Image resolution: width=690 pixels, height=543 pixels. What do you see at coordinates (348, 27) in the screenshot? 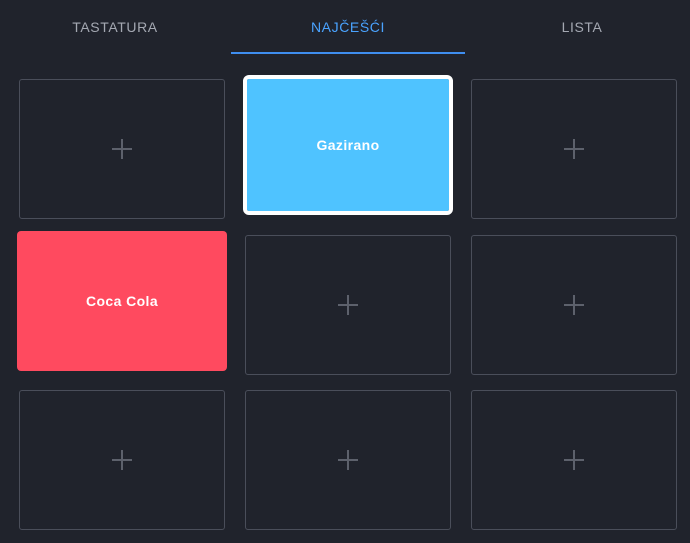
I see `tab-najcesci: NAJČEŠĆI` at bounding box center [348, 27].